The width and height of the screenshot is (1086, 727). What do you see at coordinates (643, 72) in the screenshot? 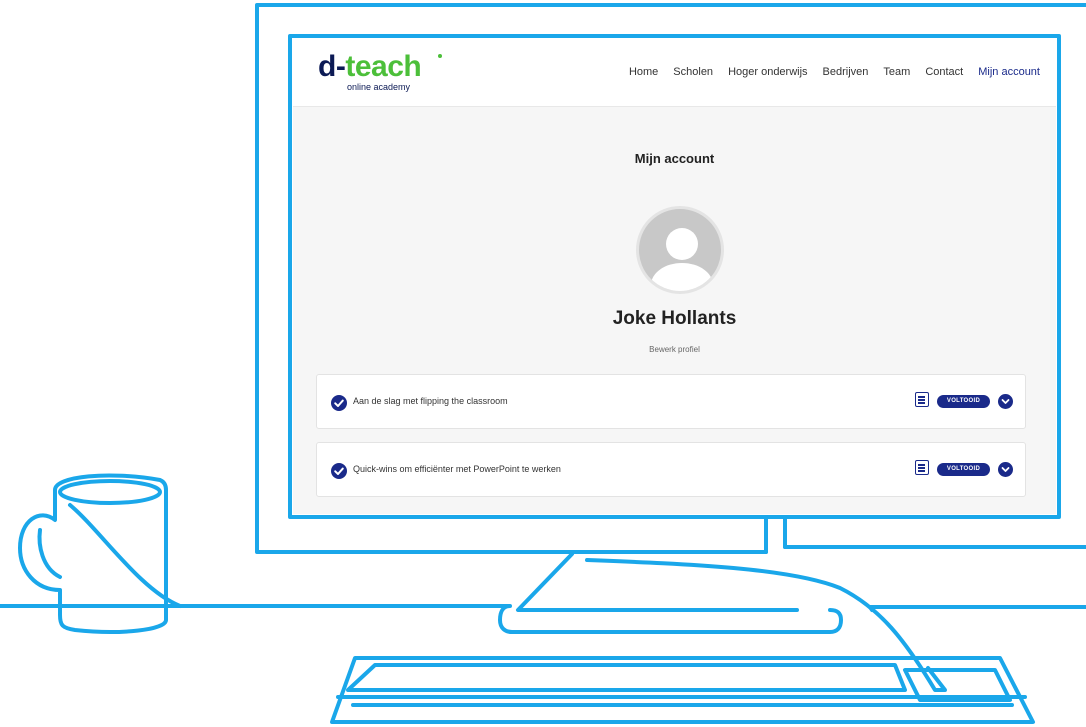
I see `nav-home: Home` at bounding box center [643, 72].